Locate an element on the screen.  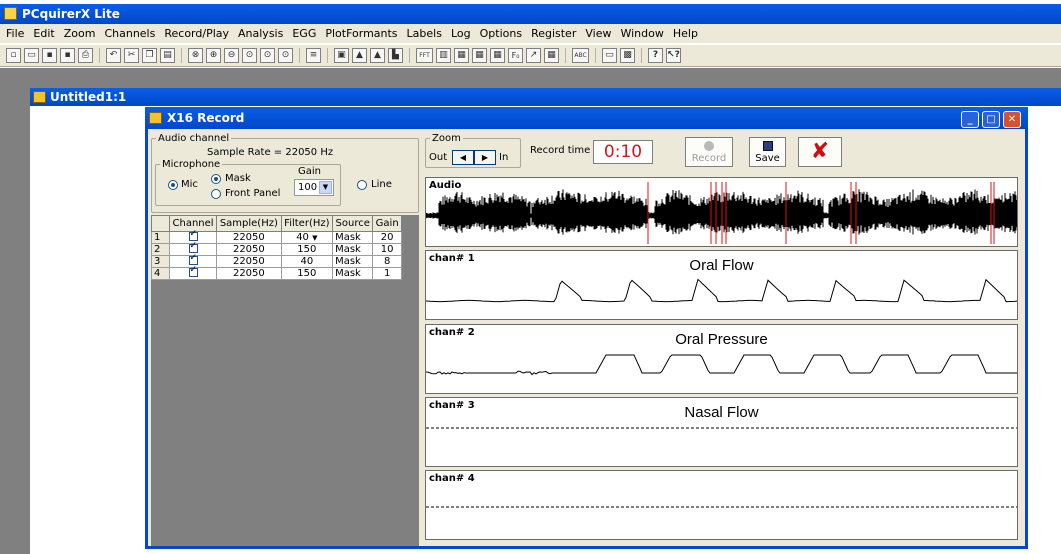
lpc-icon: ▦ is located at coordinates (479, 55).